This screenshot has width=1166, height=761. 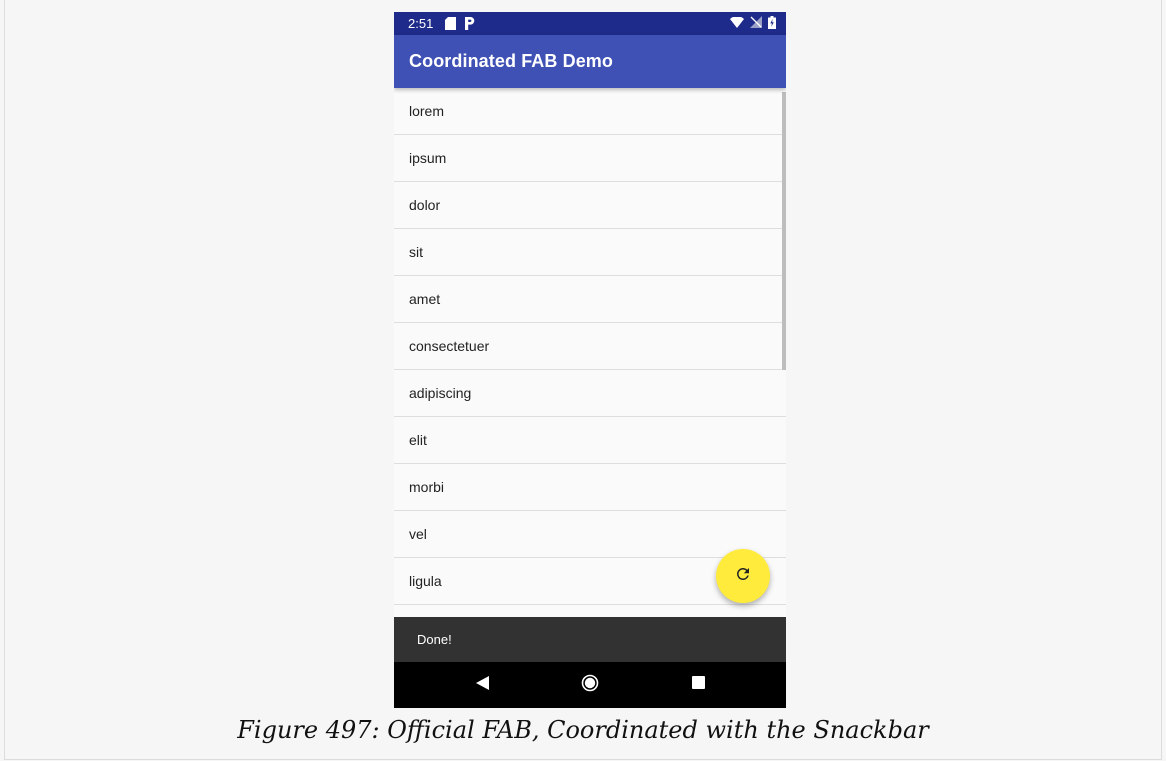 I want to click on back-button, so click(x=482, y=685).